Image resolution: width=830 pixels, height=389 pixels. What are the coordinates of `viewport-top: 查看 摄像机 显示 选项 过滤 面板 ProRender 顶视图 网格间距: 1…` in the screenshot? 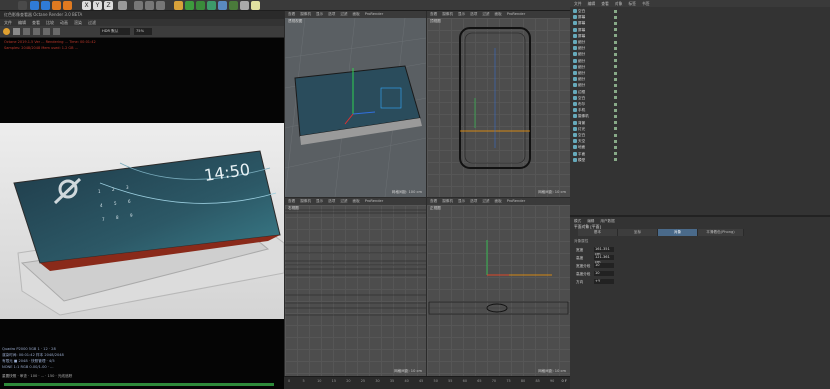 It's located at (498, 104).